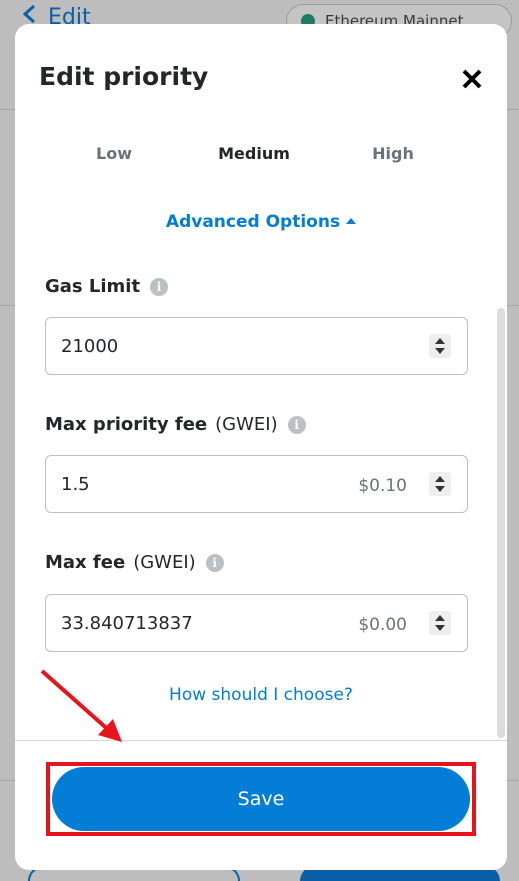 Image resolution: width=519 pixels, height=881 pixels. I want to click on max-fee-input, so click(191, 623).